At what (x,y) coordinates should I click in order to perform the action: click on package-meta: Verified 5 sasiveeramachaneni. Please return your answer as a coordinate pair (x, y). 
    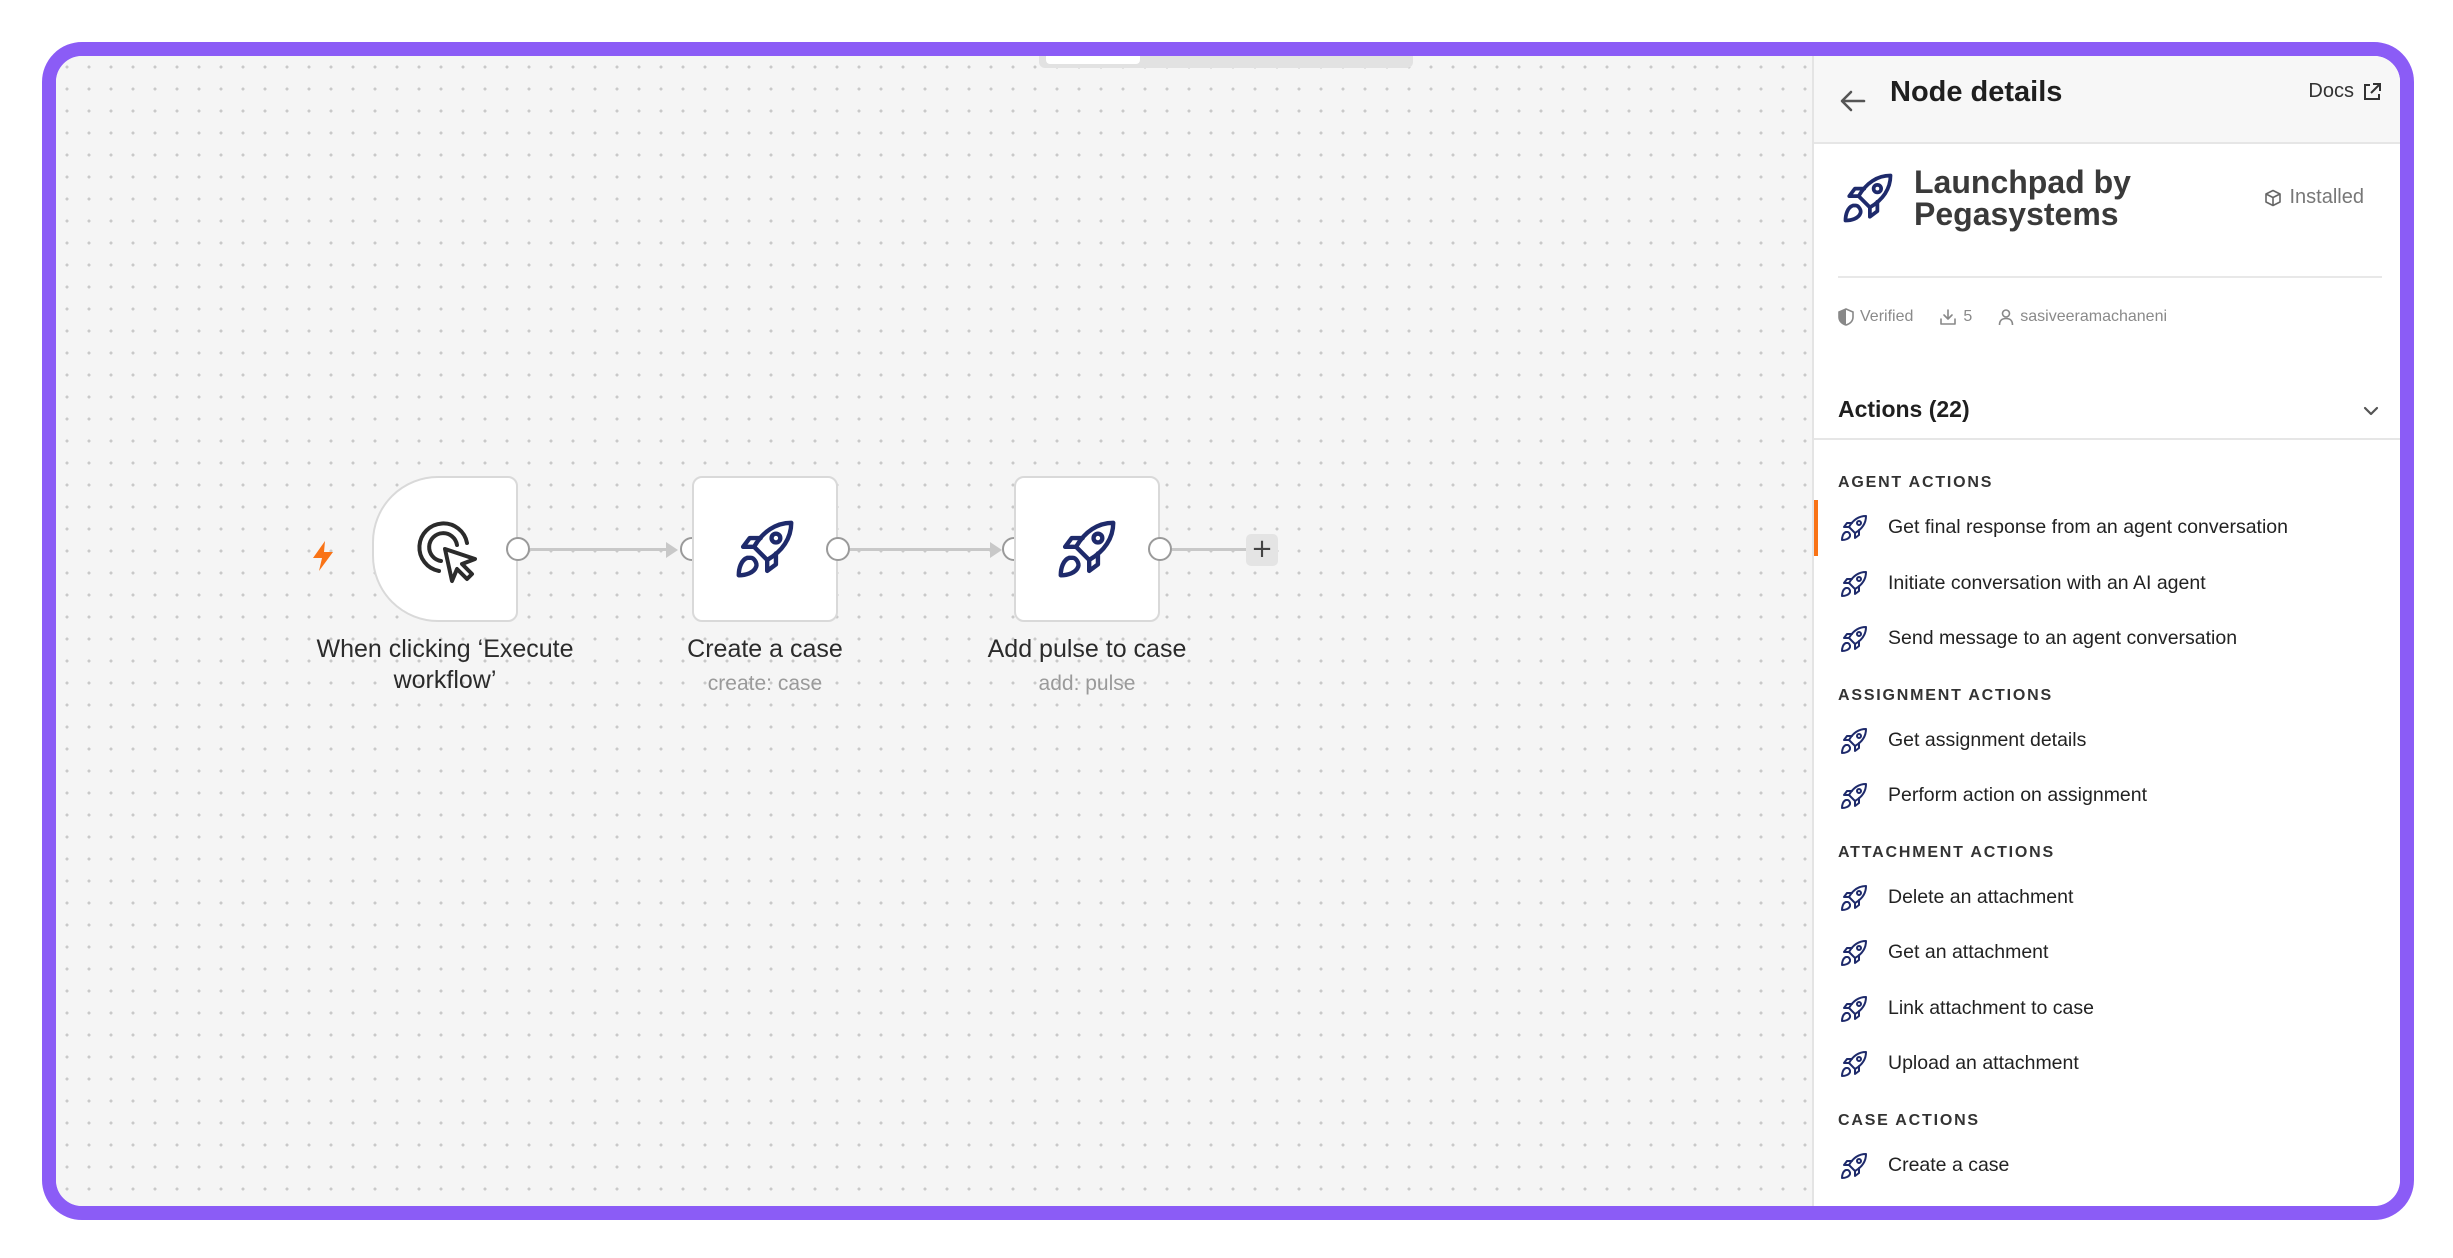
    Looking at the image, I should click on (2002, 317).